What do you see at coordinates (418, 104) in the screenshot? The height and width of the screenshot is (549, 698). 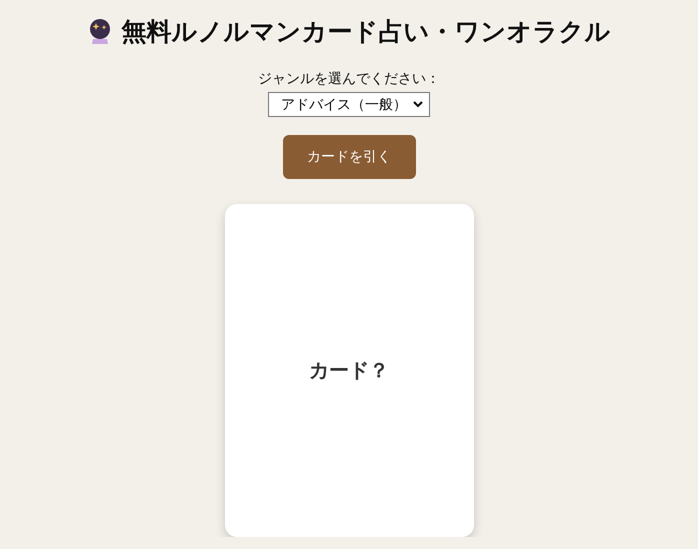 I see `chevron-down-icon` at bounding box center [418, 104].